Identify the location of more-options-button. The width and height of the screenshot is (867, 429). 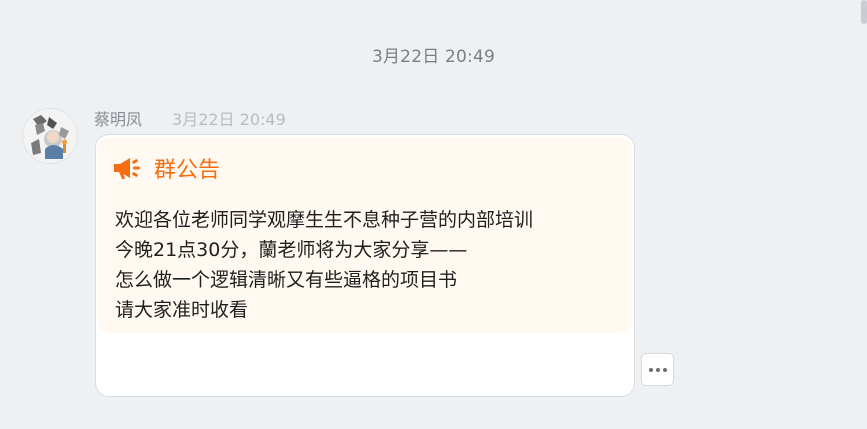
(657, 369).